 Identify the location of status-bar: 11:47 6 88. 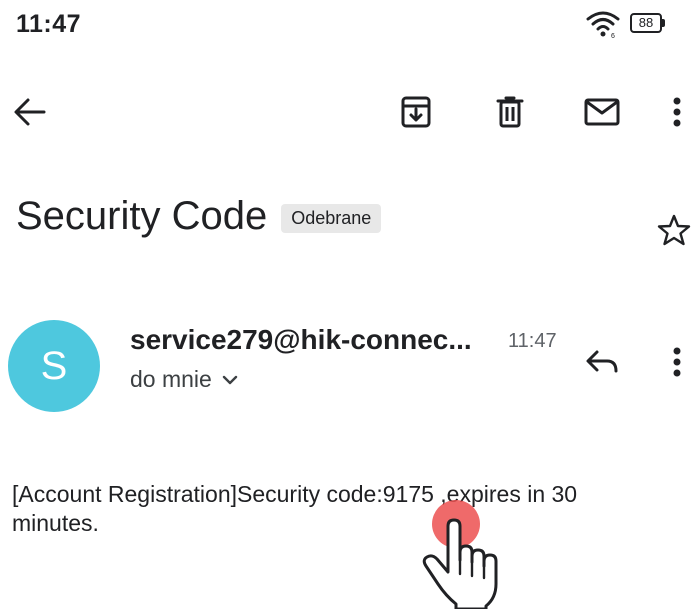
(347, 30).